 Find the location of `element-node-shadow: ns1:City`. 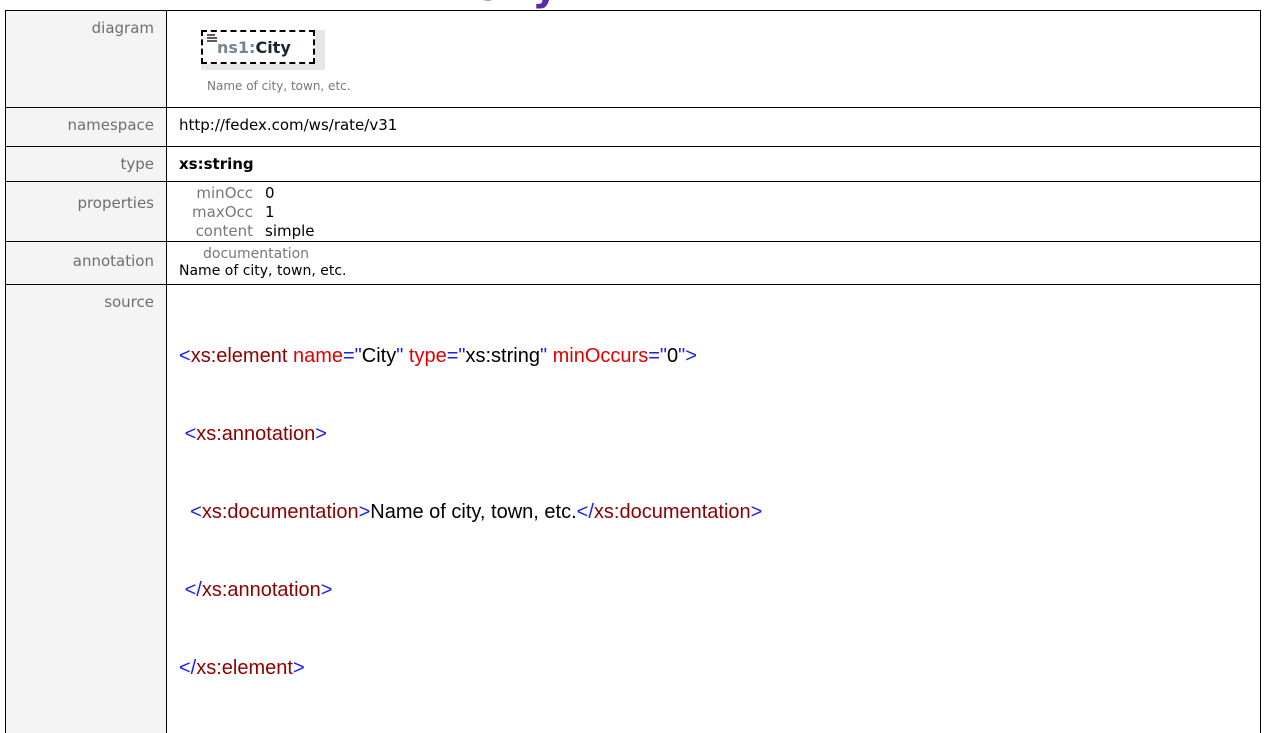

element-node-shadow: ns1:City is located at coordinates (263, 50).